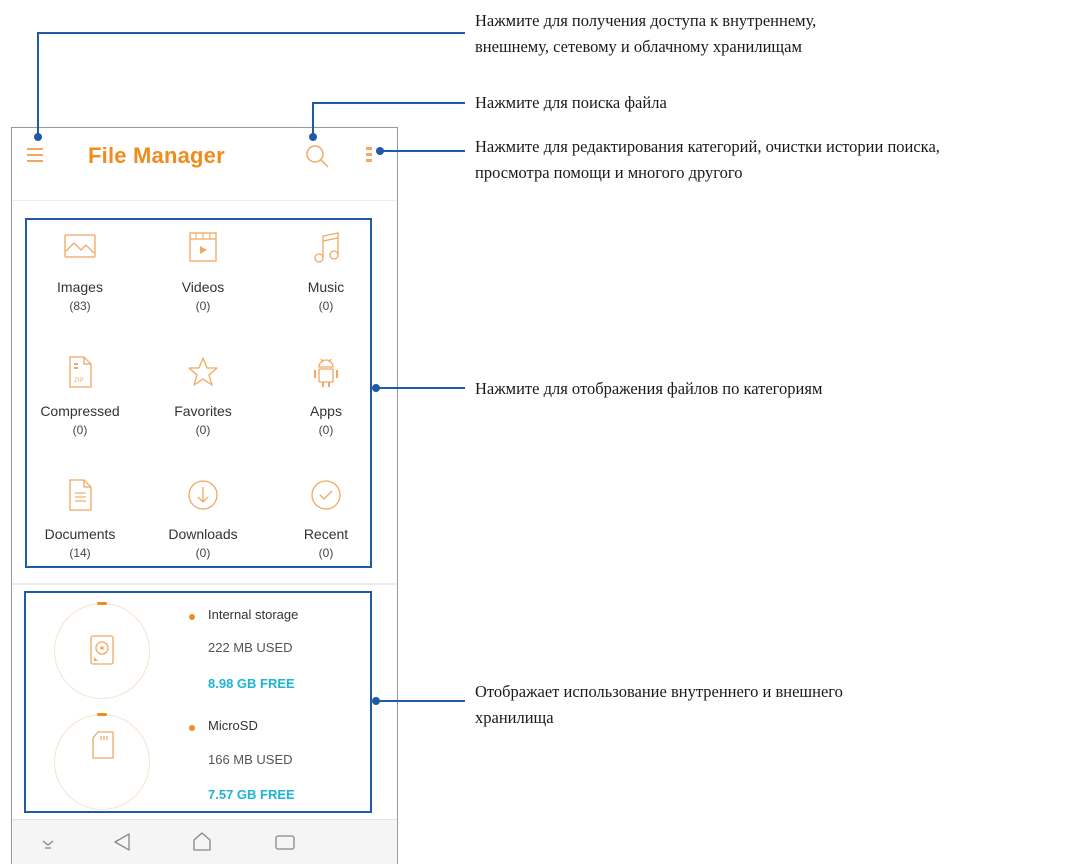 The height and width of the screenshot is (864, 1074). Describe the element at coordinates (571, 102) in the screenshot. I see `callout-search: Нажмите для поиска файла` at that location.